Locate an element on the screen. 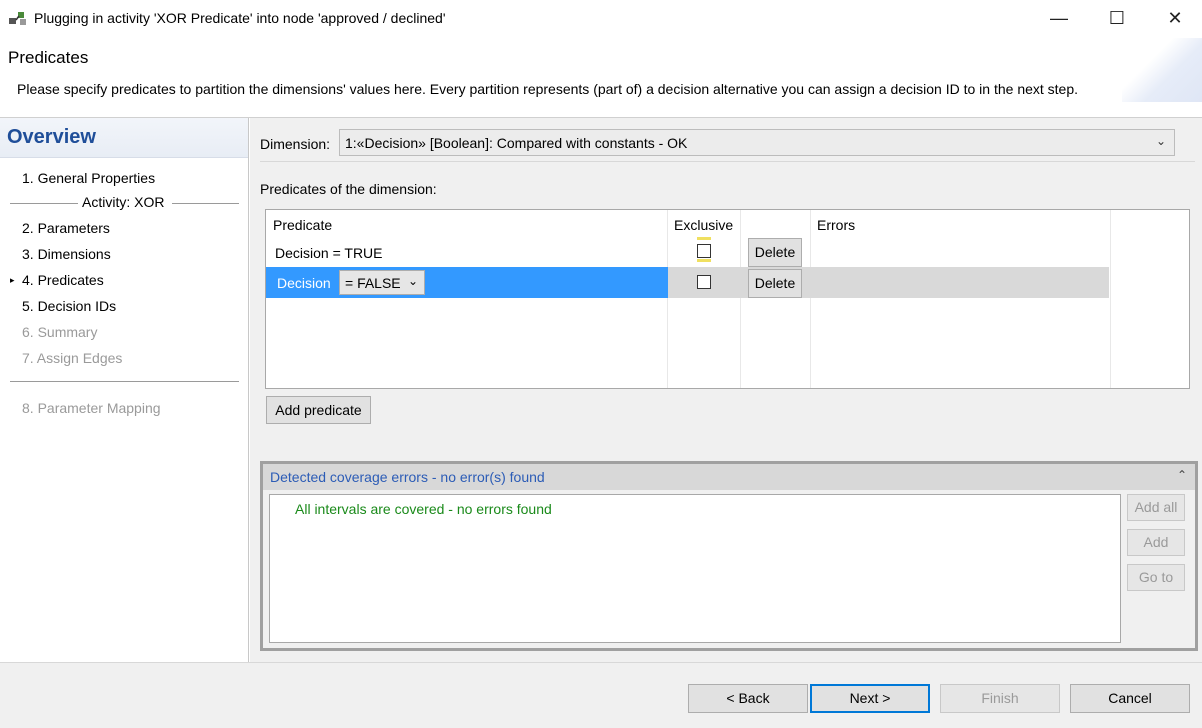 This screenshot has height=728, width=1202. activity-label: Activity: XOR is located at coordinates (123, 202).